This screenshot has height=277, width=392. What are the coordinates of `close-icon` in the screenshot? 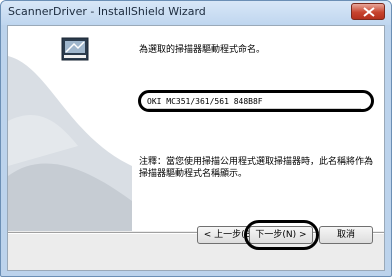 It's located at (369, 12).